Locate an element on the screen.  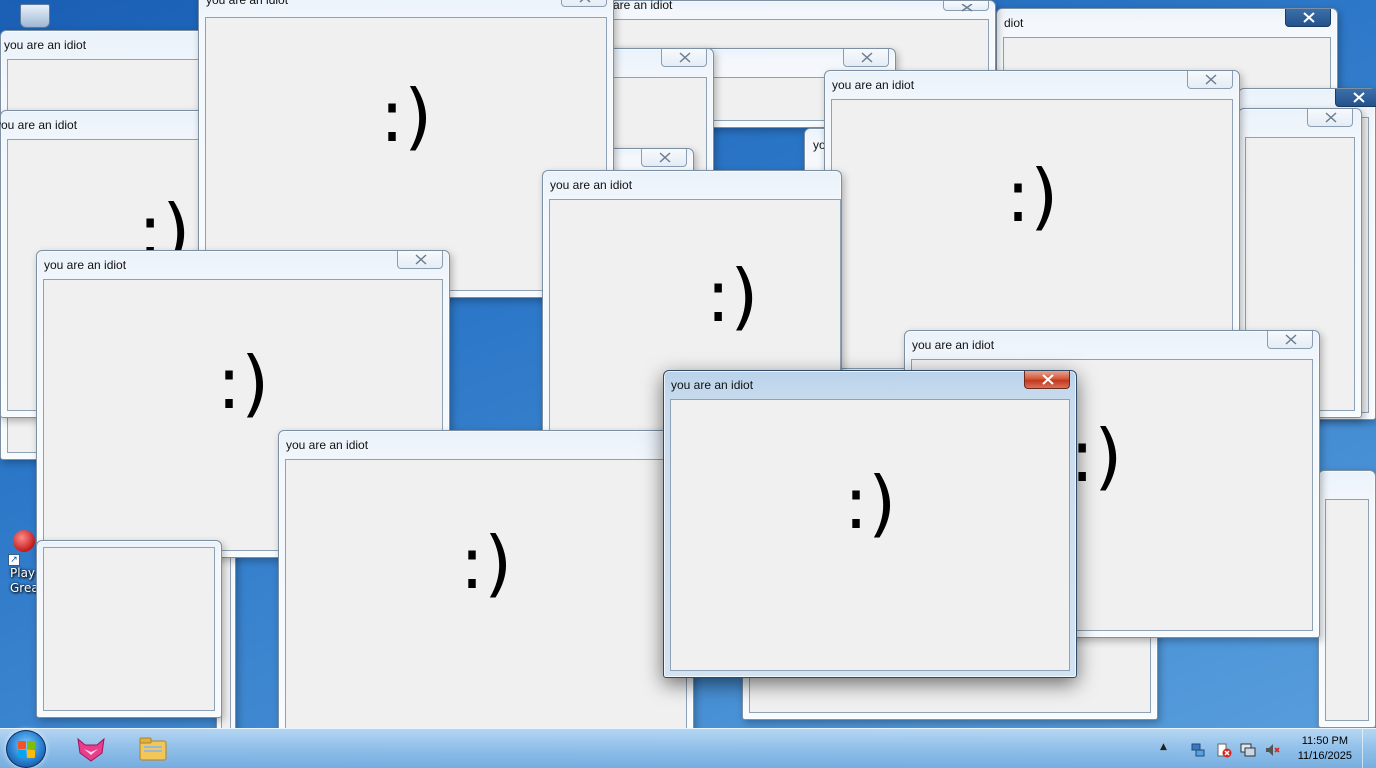
shortcut-arrow-icon: ↗ is located at coordinates (14, 560).